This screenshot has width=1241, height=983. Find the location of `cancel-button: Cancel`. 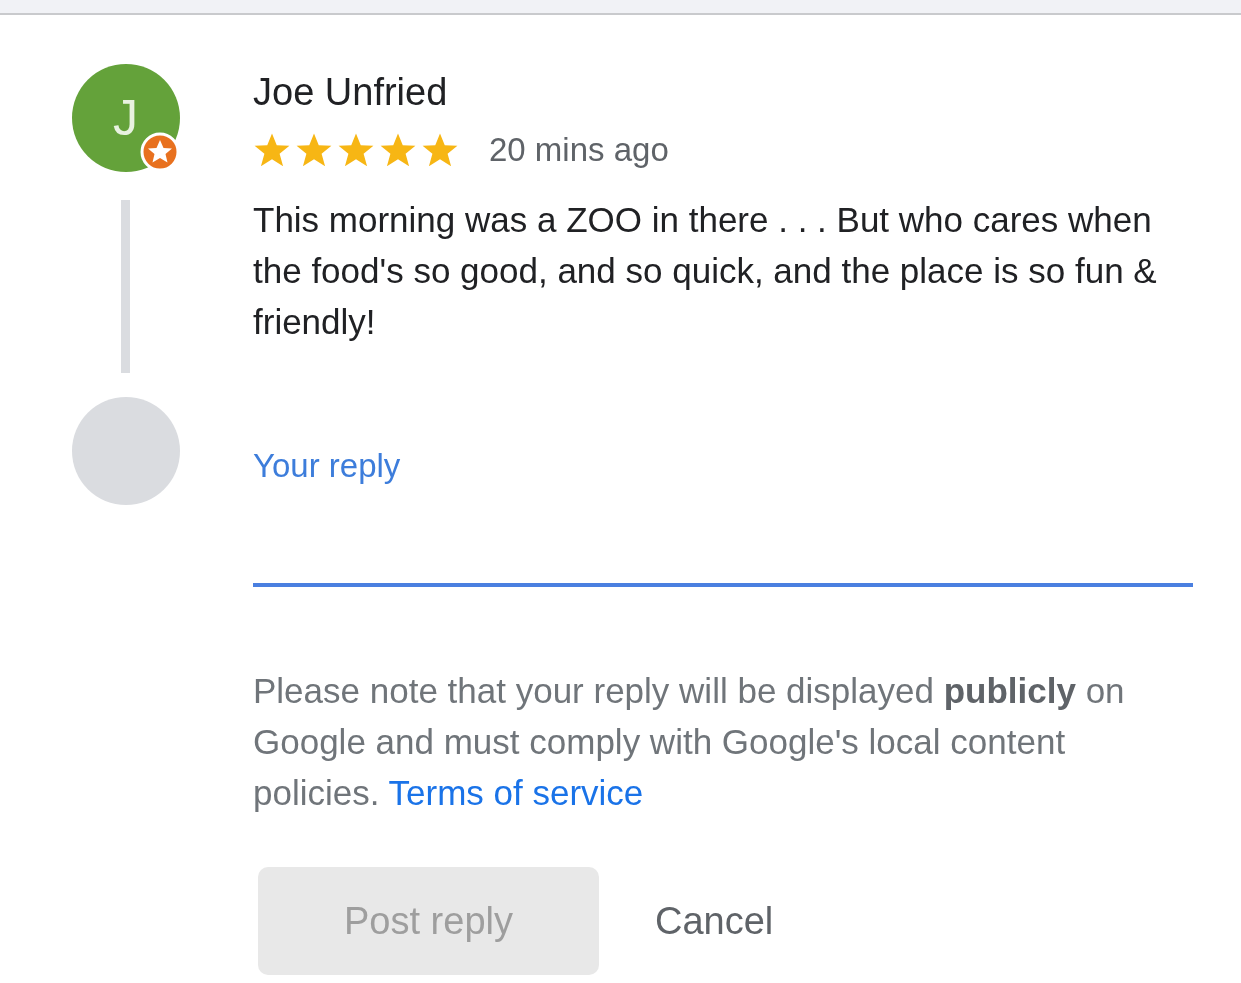

cancel-button: Cancel is located at coordinates (686, 921).